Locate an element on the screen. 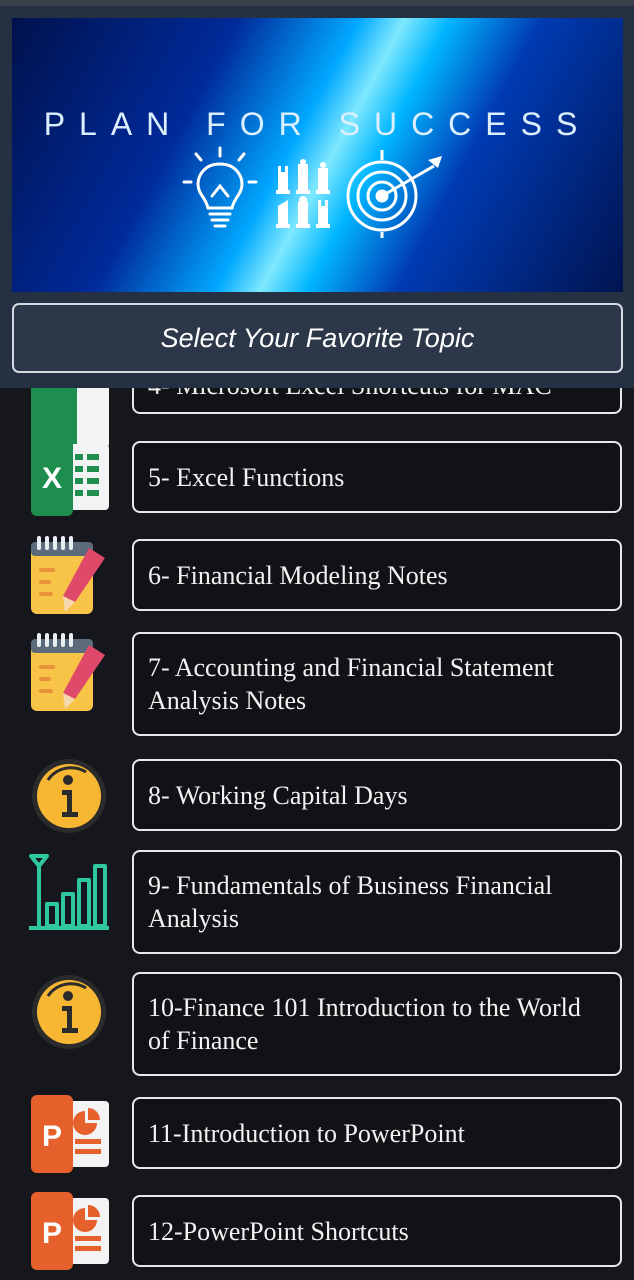 The width and height of the screenshot is (634, 1280). lightbulb-icon is located at coordinates (220, 187).